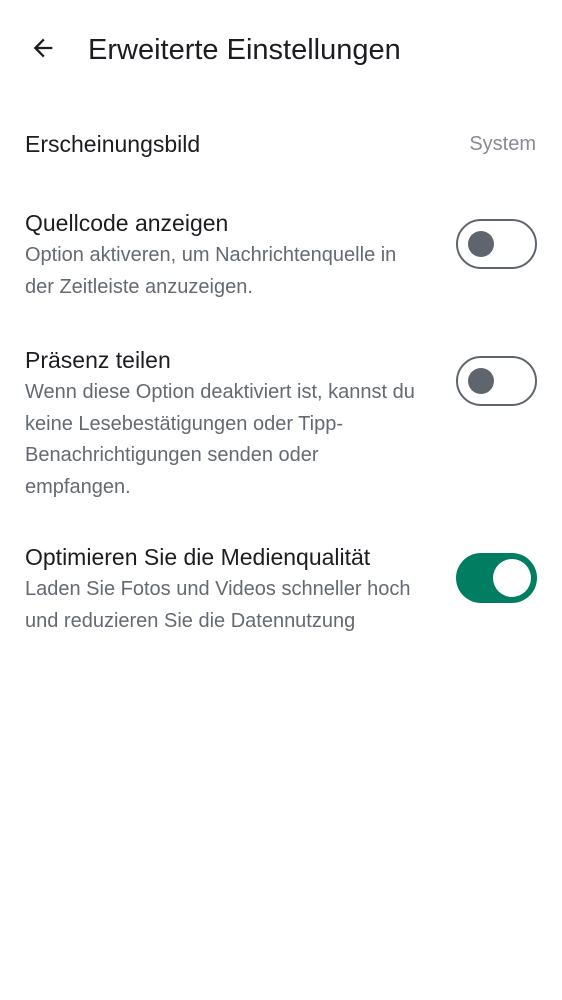 Image resolution: width=562 pixels, height=1000 pixels. I want to click on setting-title: Quellcode anzeigen, so click(127, 223).